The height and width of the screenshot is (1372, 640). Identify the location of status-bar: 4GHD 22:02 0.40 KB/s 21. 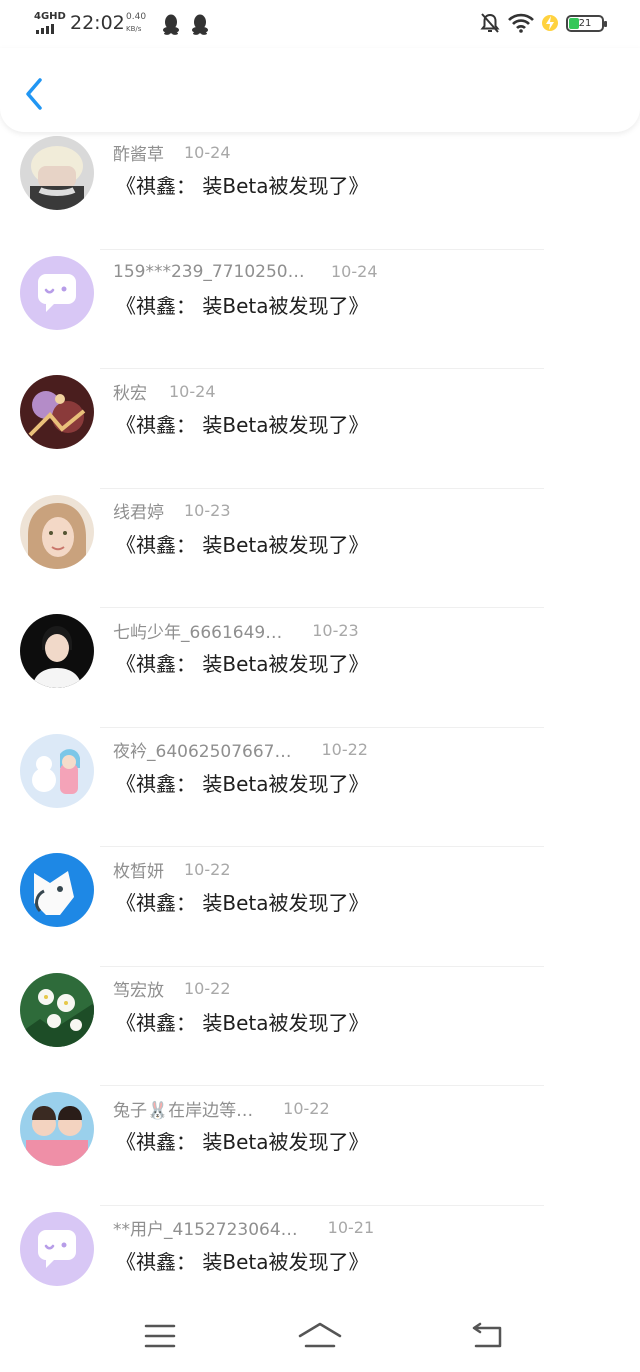
(320, 24).